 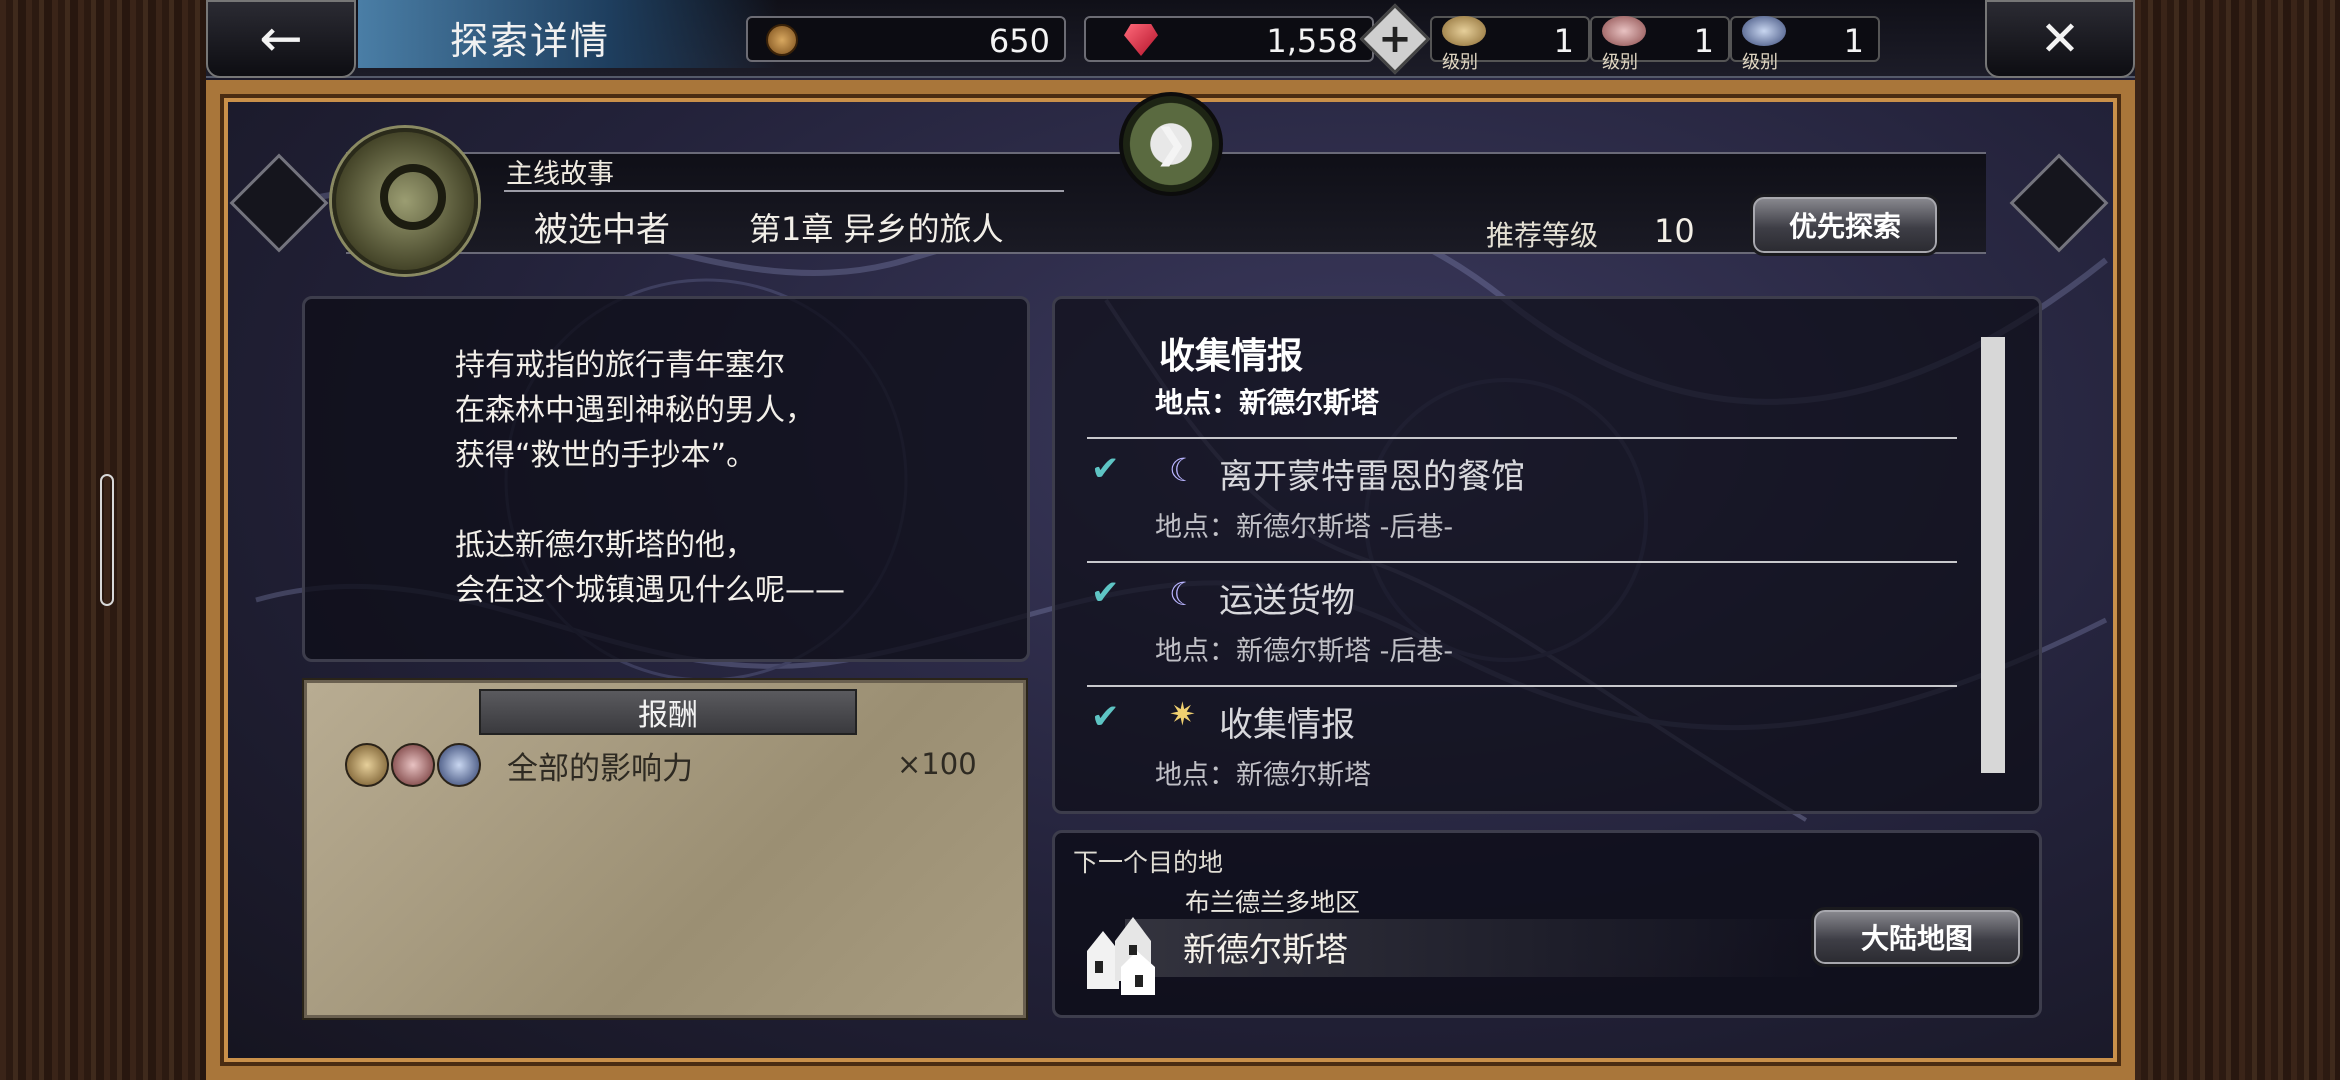 I want to click on close-button: ✕, so click(x=2060, y=39).